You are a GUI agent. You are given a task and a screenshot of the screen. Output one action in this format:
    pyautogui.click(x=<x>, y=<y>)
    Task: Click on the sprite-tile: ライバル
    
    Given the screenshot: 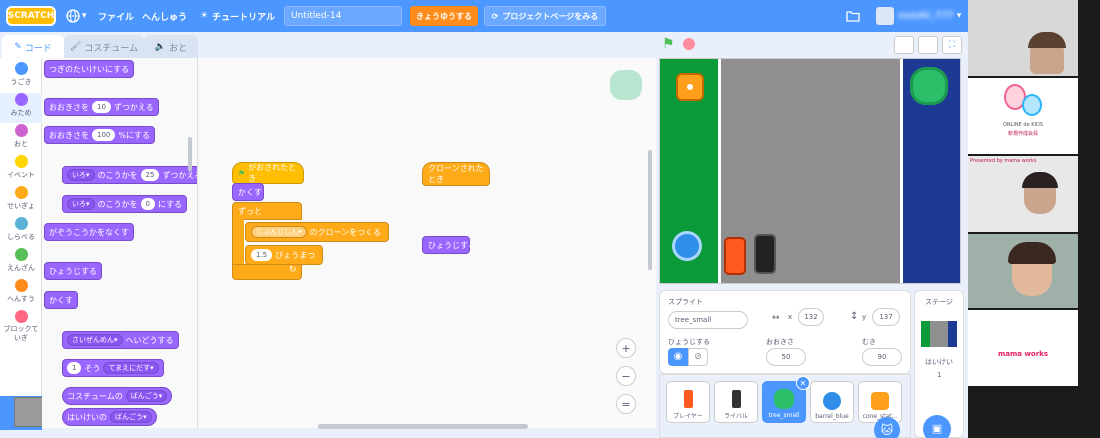 What is the action you would take?
    pyautogui.click(x=736, y=402)
    